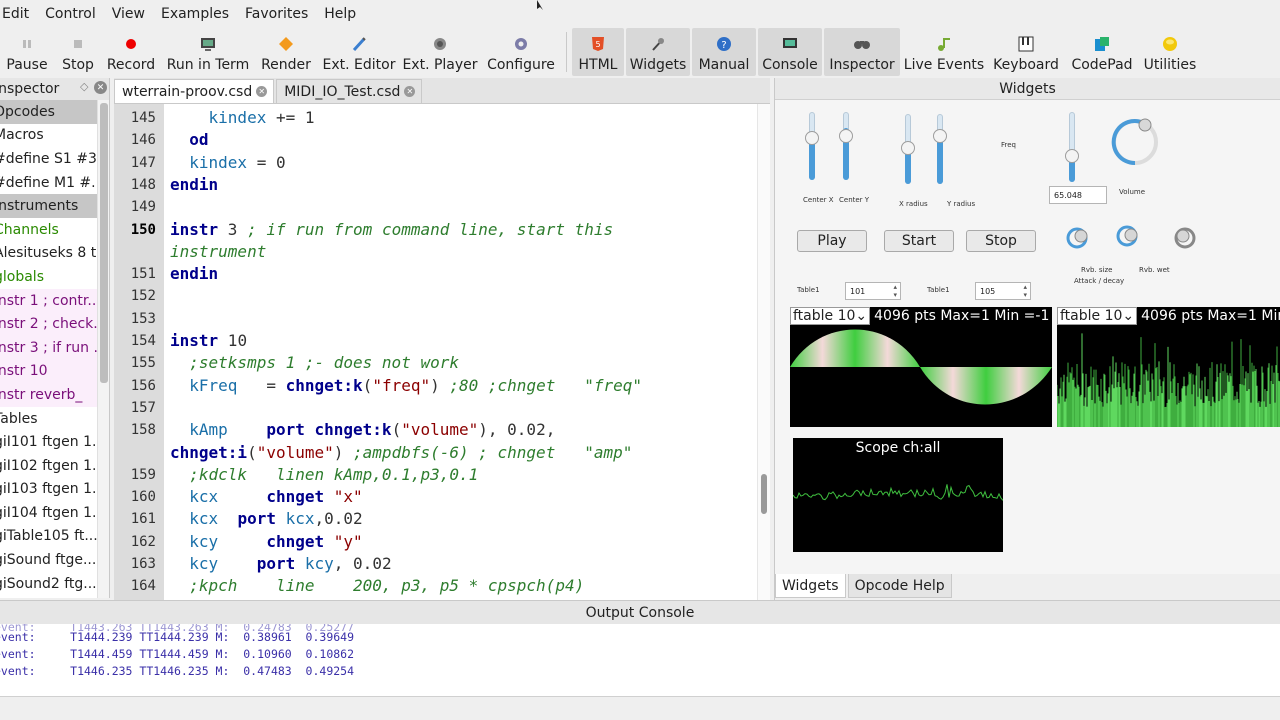 This screenshot has height=720, width=1280. Describe the element at coordinates (873, 291) in the screenshot. I see `table1-spinner-a: 101 ▴ ▾` at that location.